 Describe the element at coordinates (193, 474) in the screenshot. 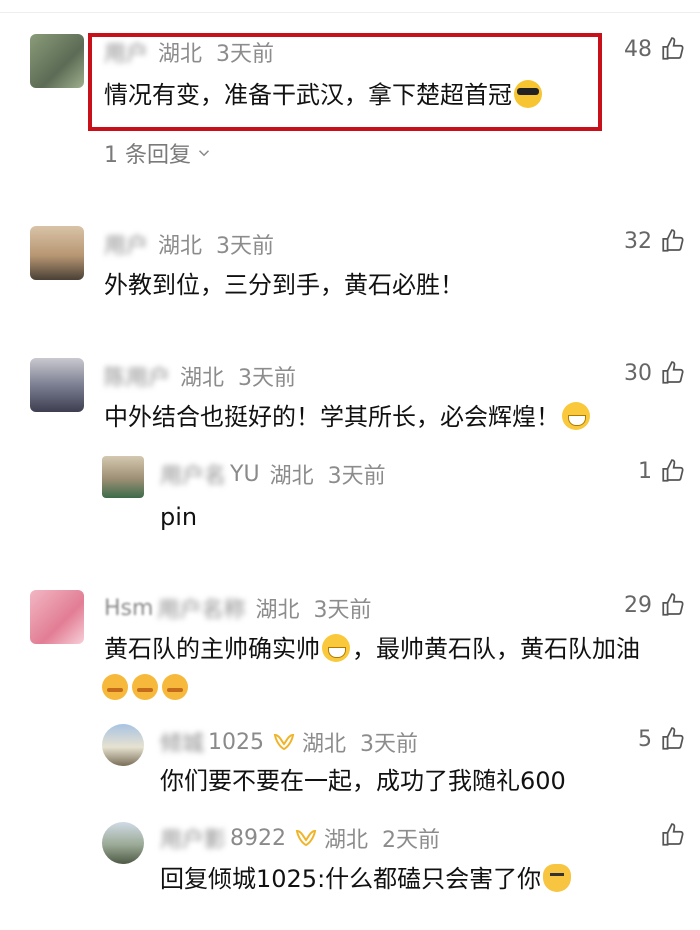

I see `reply-username-blurred: 用户名` at that location.